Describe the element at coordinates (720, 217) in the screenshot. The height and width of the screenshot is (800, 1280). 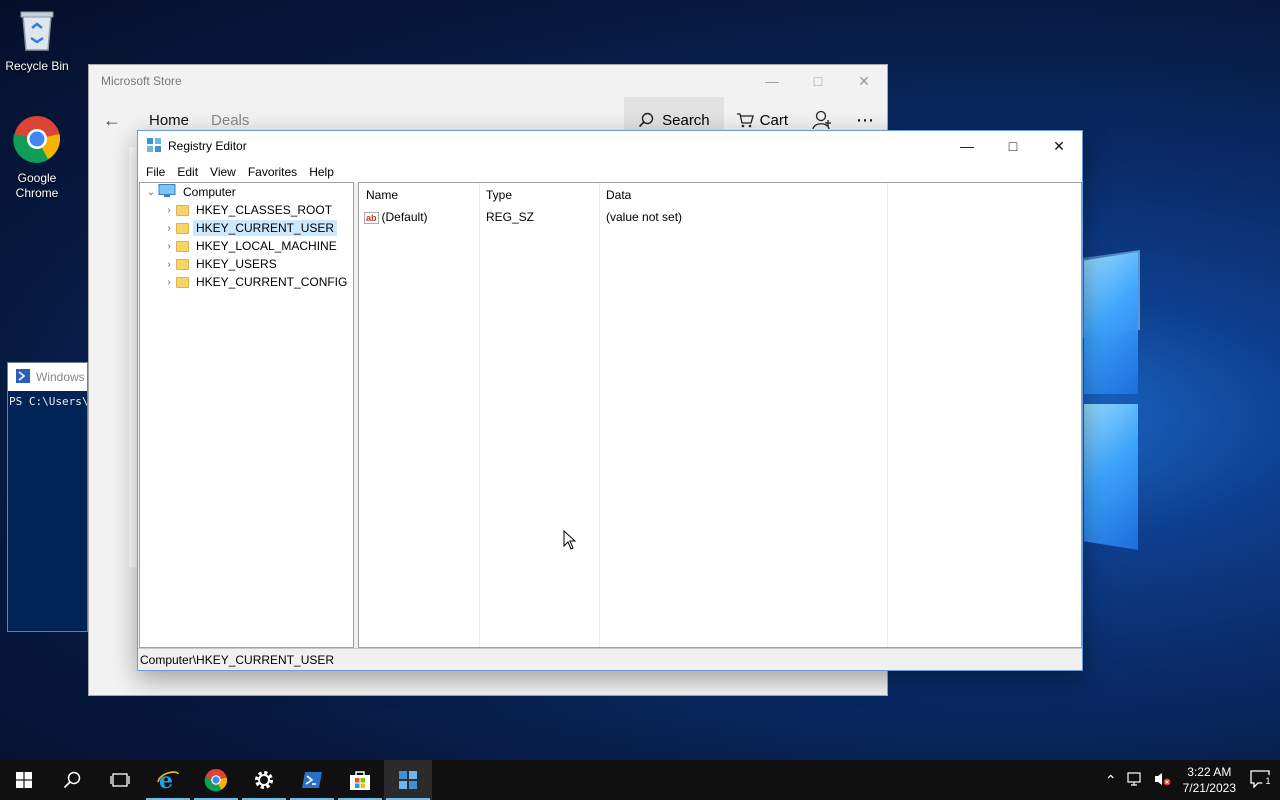
I see `value-row: ab (Default) REG_SZ (value not set)` at that location.